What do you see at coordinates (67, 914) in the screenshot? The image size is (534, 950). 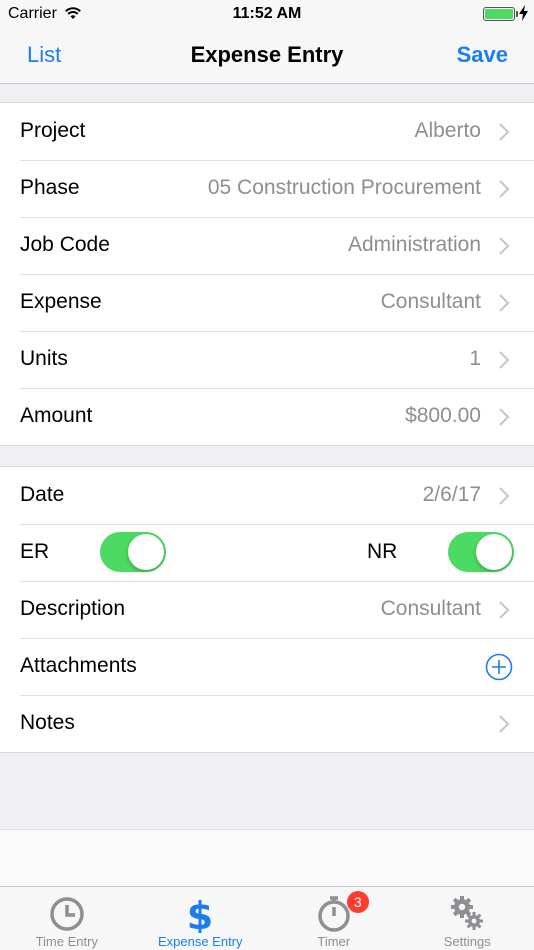 I see `clock-icon` at bounding box center [67, 914].